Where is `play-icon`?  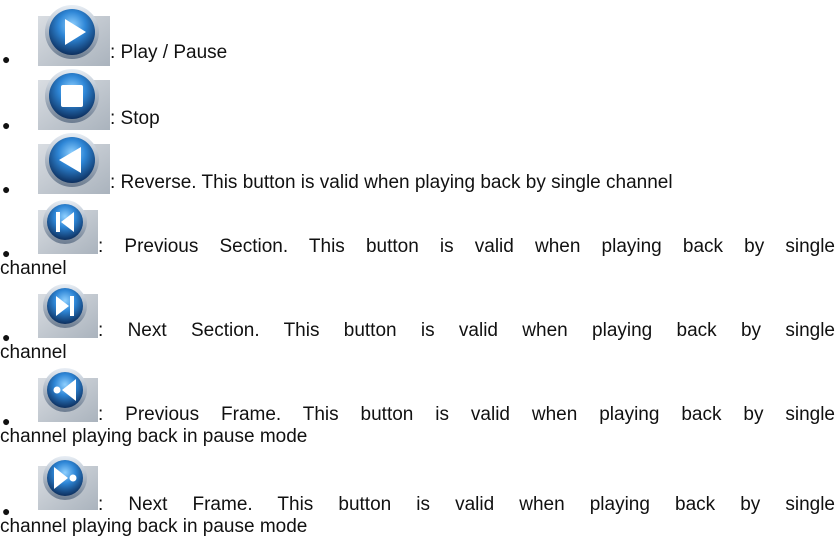 play-icon is located at coordinates (72, 34).